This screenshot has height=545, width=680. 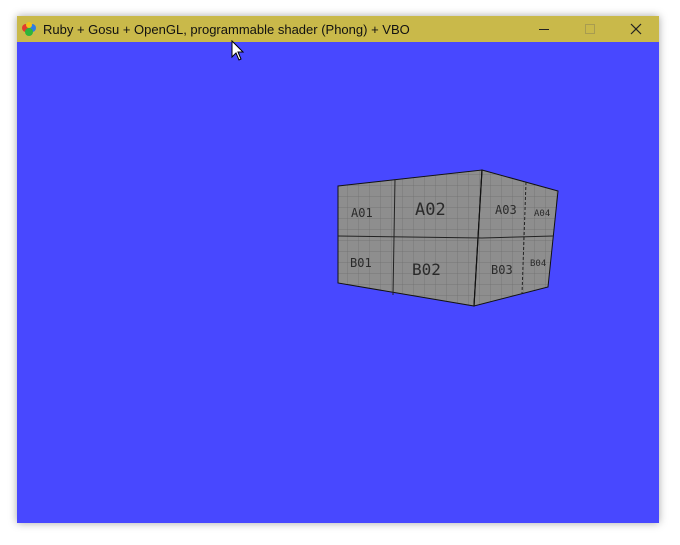 What do you see at coordinates (430, 210) in the screenshot?
I see `label-a02: A02` at bounding box center [430, 210].